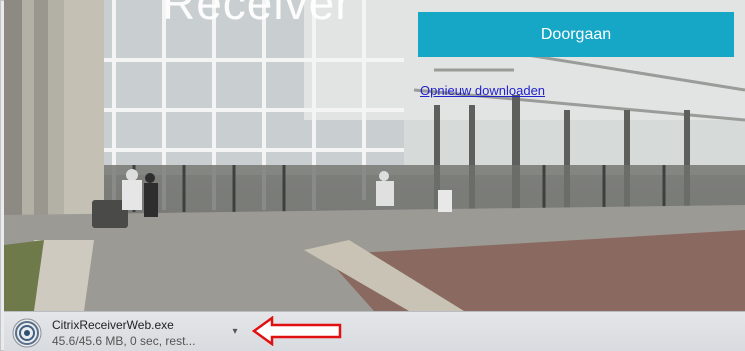 The height and width of the screenshot is (351, 745). What do you see at coordinates (235, 332) in the screenshot?
I see `chevron-down-icon: ▾` at bounding box center [235, 332].